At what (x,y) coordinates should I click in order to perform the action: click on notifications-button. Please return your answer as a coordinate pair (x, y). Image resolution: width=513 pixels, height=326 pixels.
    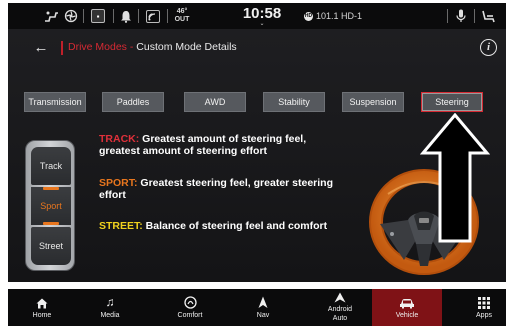
    Looking at the image, I should click on (126, 16).